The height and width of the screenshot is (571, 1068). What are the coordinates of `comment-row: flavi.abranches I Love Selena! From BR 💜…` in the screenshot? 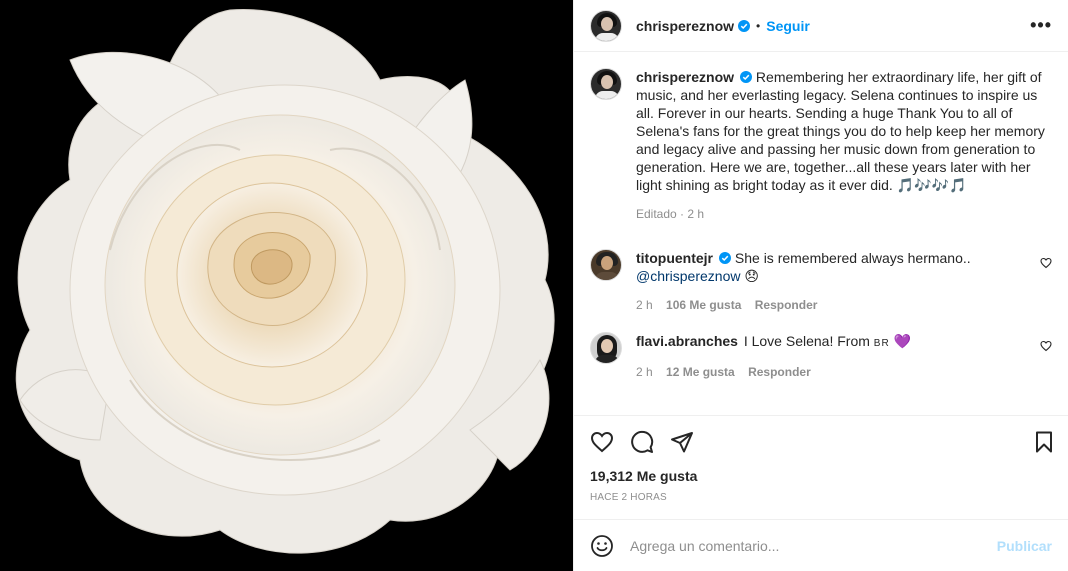 It's located at (821, 355).